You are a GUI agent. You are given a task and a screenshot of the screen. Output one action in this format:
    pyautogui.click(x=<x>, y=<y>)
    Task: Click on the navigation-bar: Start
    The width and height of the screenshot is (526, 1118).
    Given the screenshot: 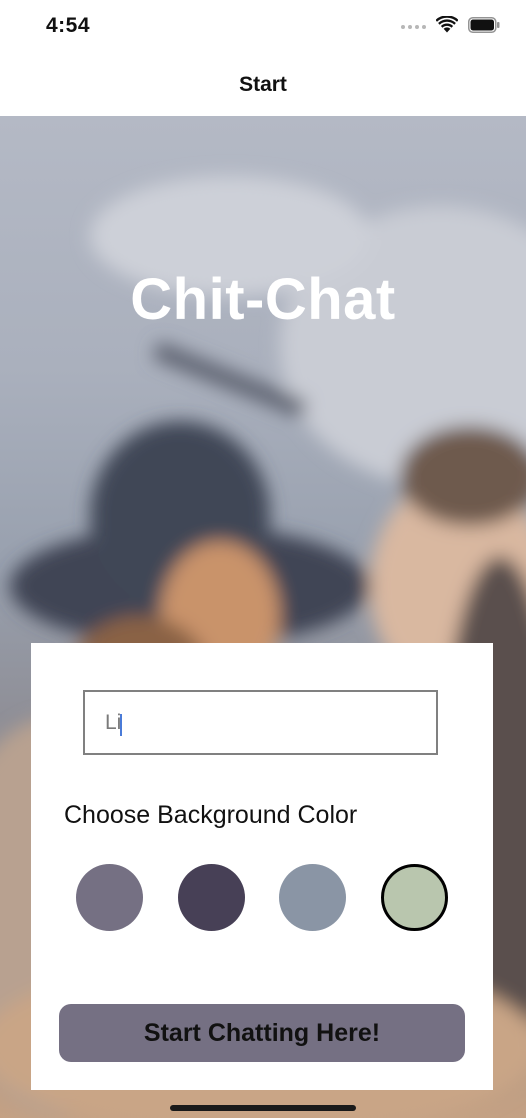 What is the action you would take?
    pyautogui.click(x=263, y=86)
    